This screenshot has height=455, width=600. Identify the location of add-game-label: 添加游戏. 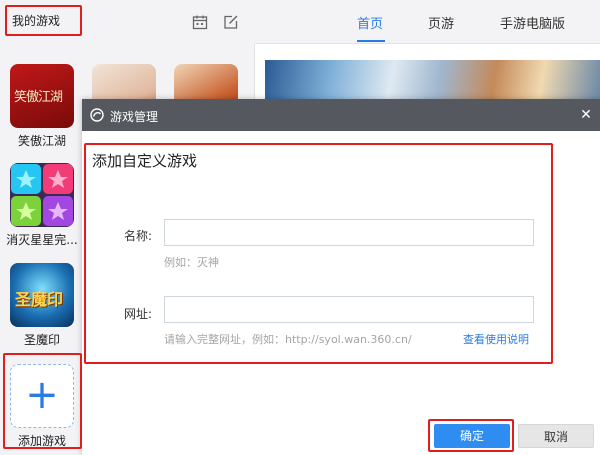
(41, 441).